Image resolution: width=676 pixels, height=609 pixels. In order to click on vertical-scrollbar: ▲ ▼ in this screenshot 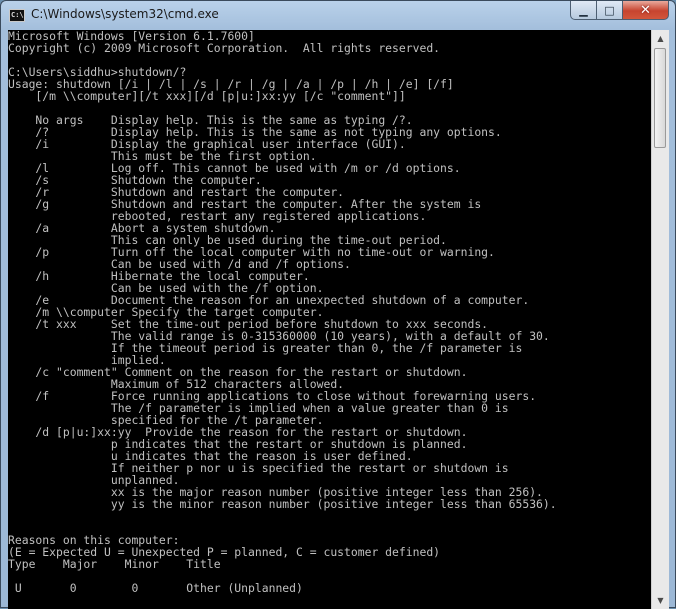, I will do `click(660, 319)`.